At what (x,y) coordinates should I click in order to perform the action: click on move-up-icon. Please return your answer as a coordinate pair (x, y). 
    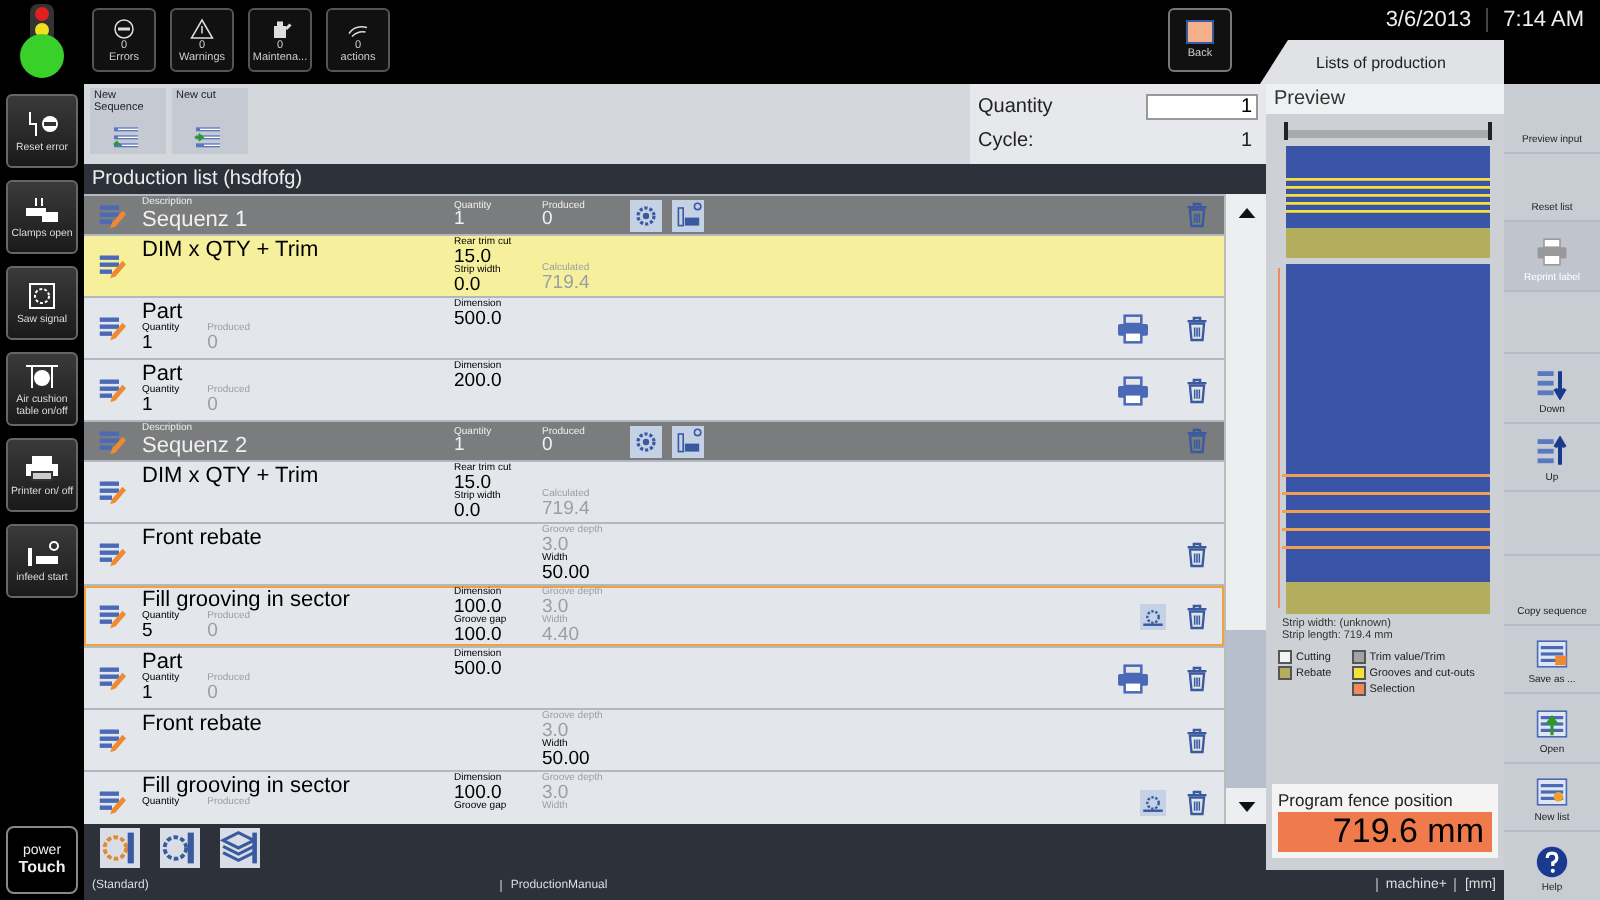
    Looking at the image, I should click on (1552, 452).